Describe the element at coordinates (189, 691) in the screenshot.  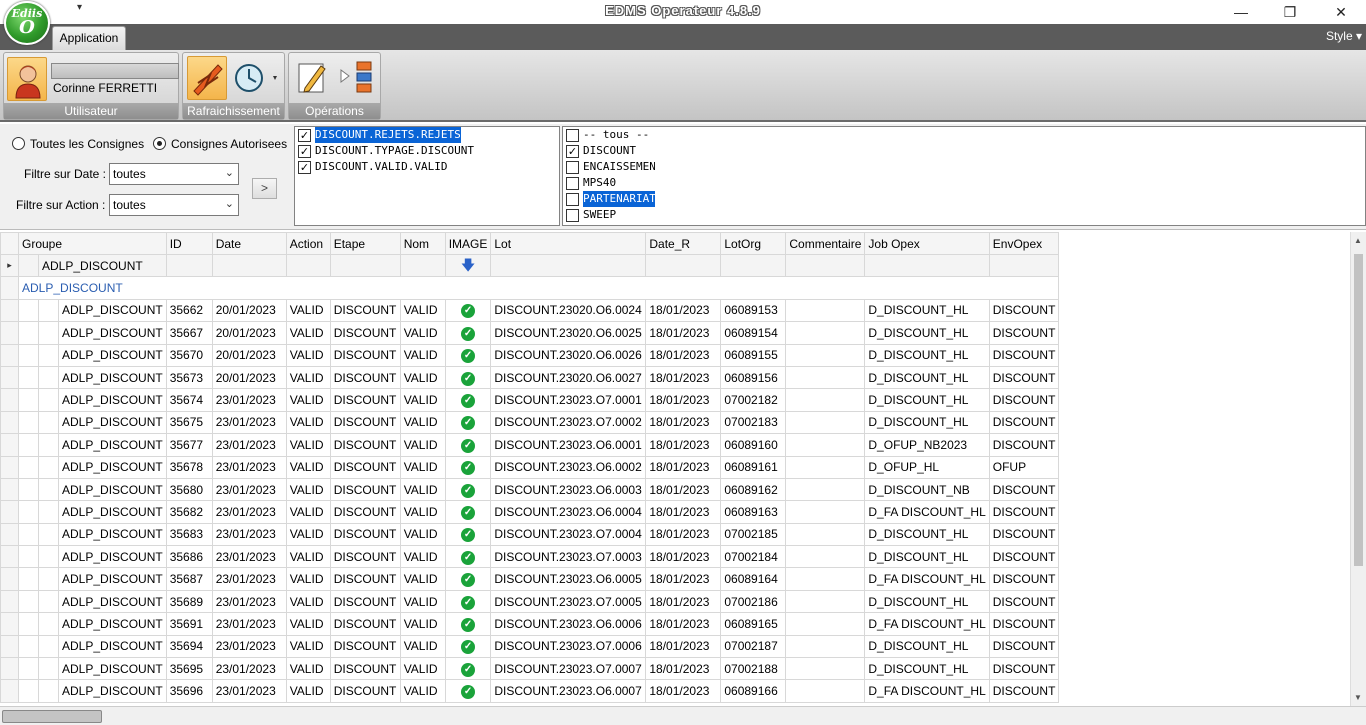
I see `cell-id: 35696` at that location.